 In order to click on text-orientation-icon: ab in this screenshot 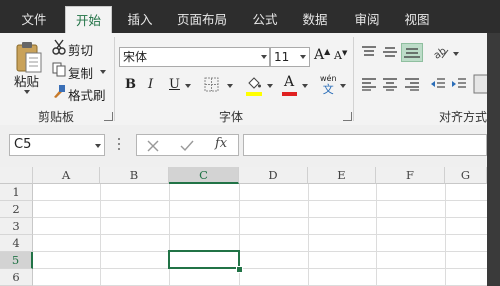, I will do `click(440, 54)`.